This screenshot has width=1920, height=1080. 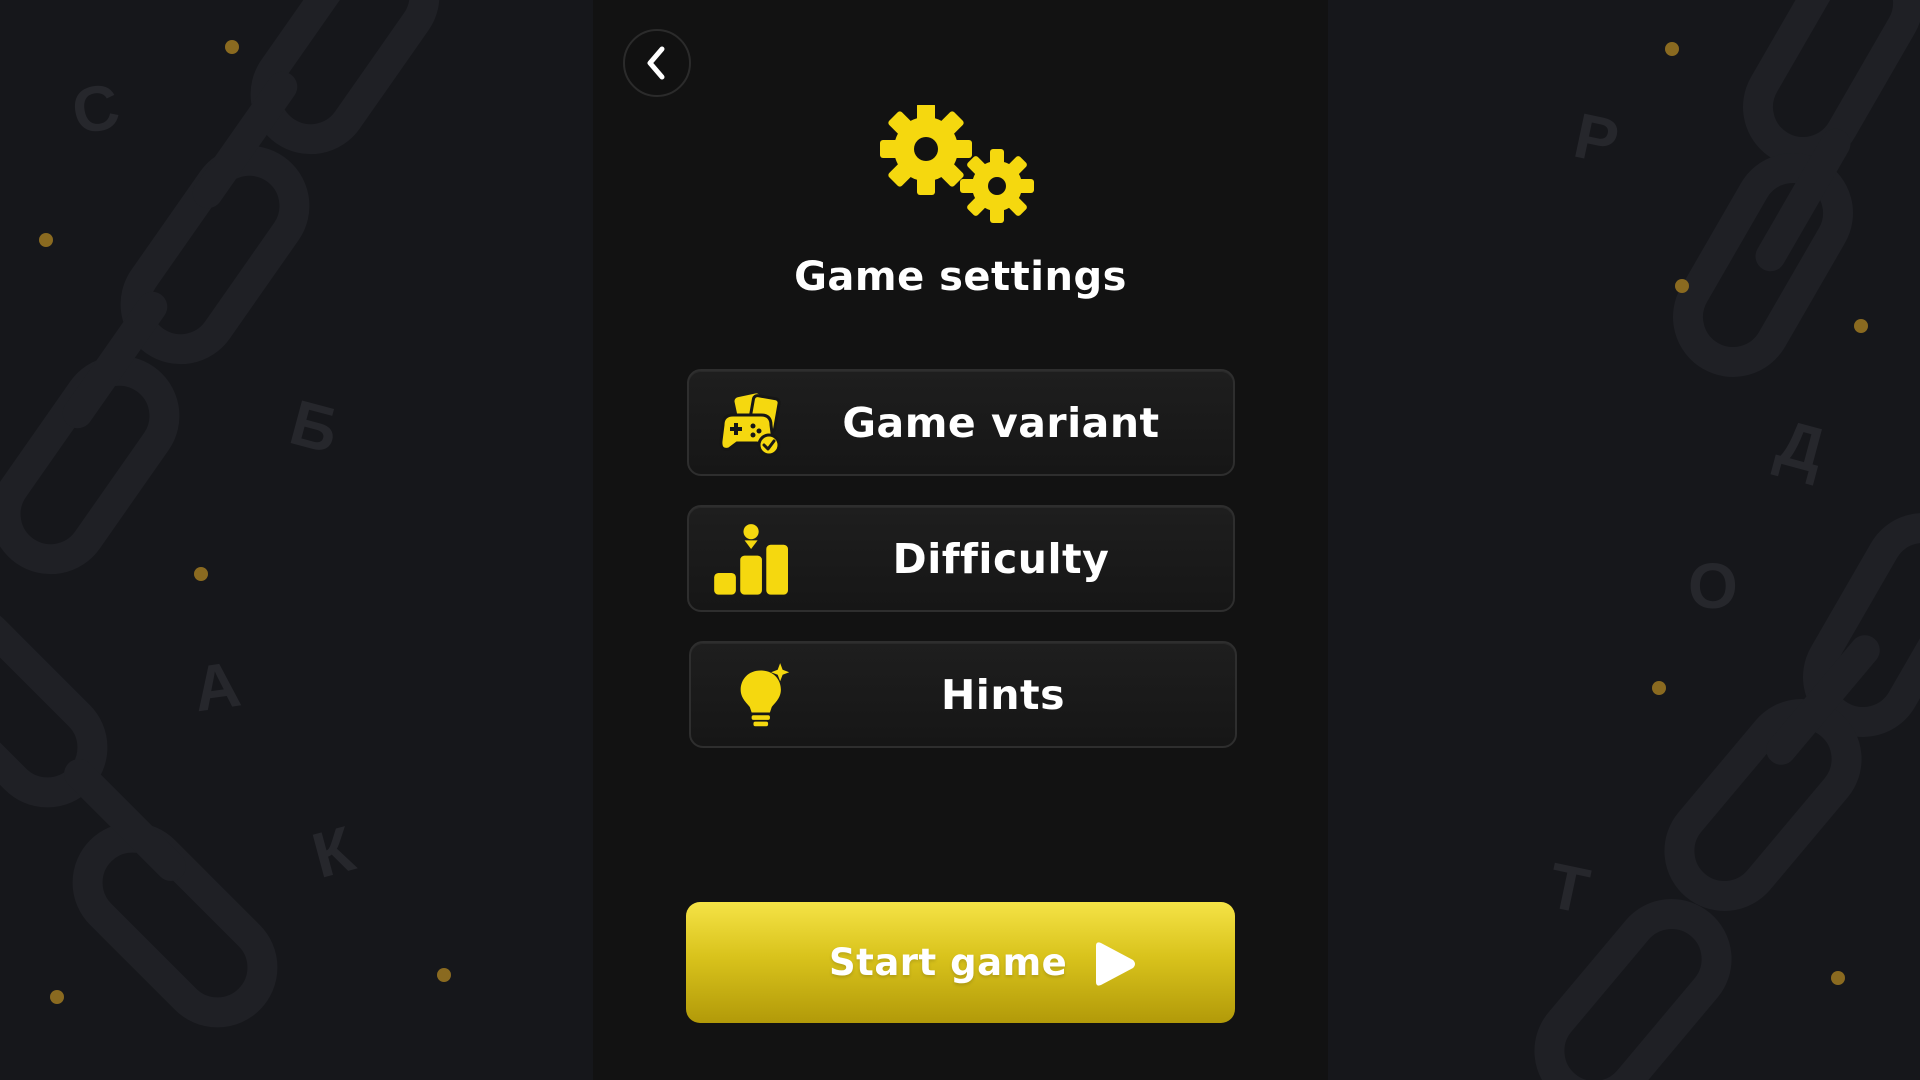 I want to click on bg-letter: Б, so click(x=314, y=426).